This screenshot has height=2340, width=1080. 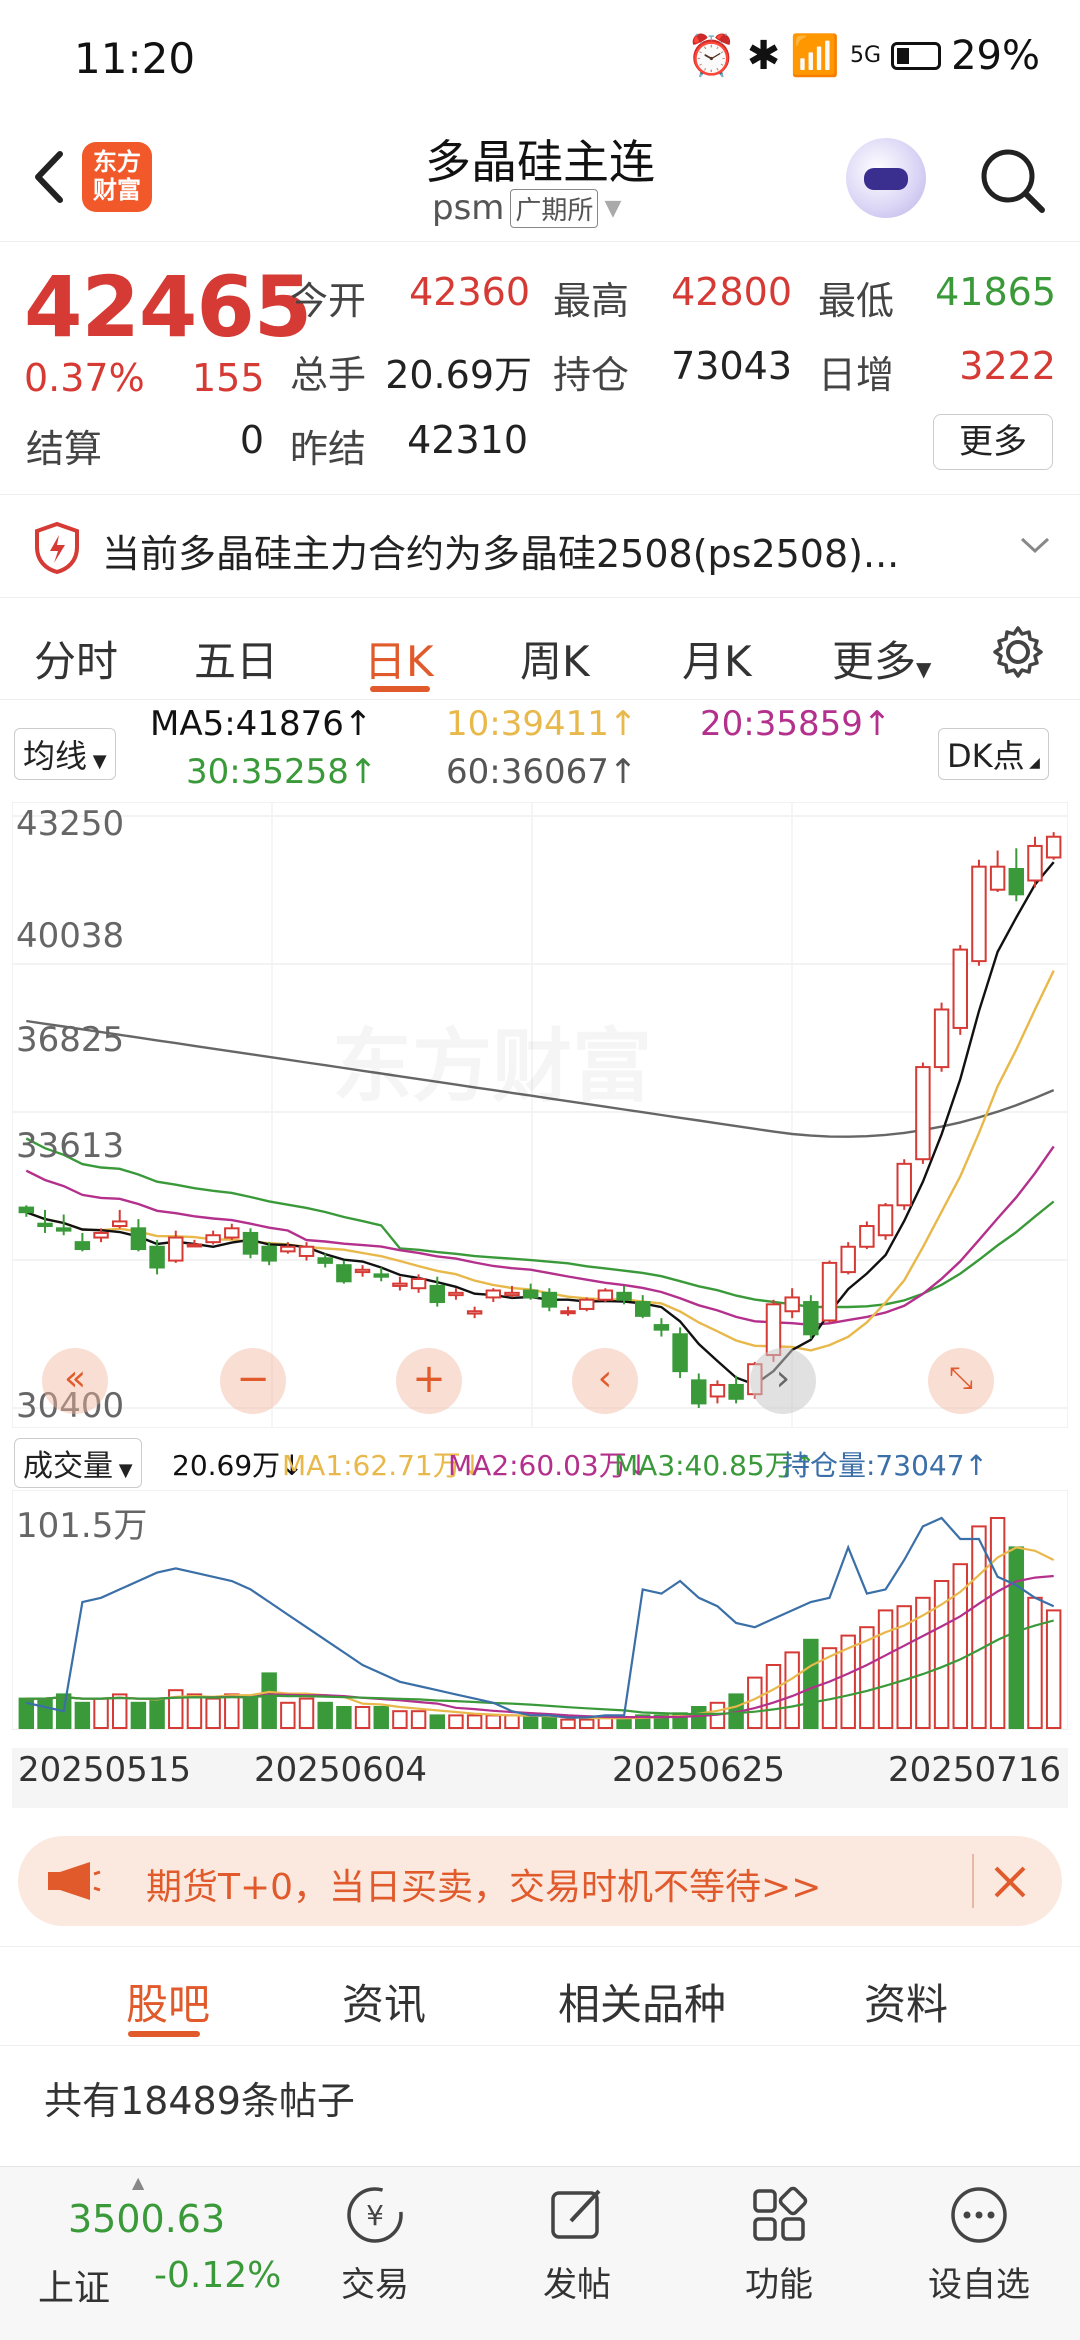 I want to click on tab-five-day: 五日, so click(x=236, y=658).